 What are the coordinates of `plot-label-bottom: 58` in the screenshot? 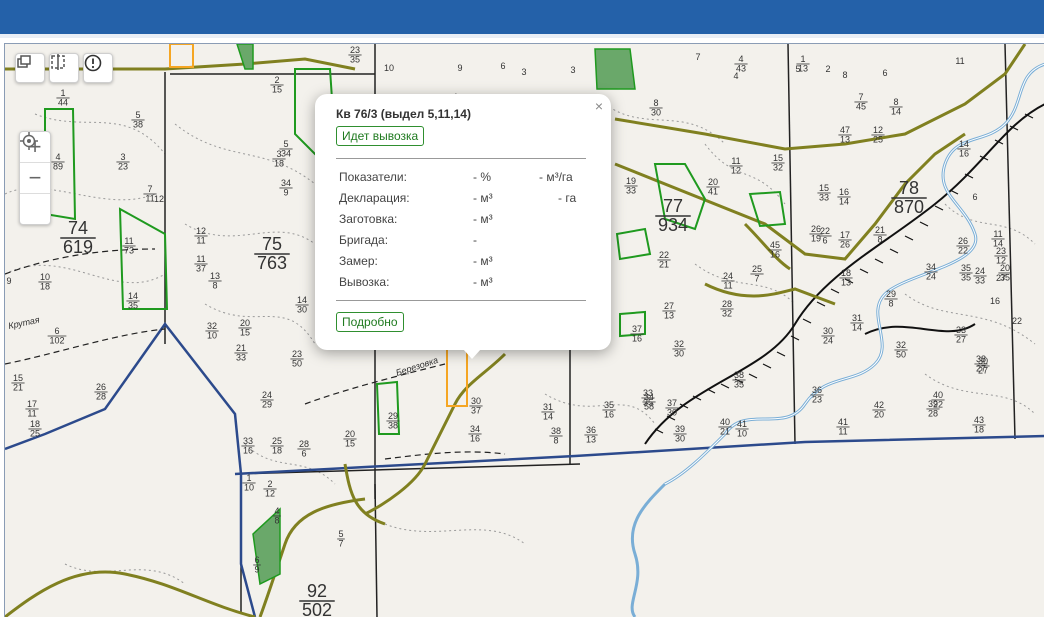 It's located at (649, 406).